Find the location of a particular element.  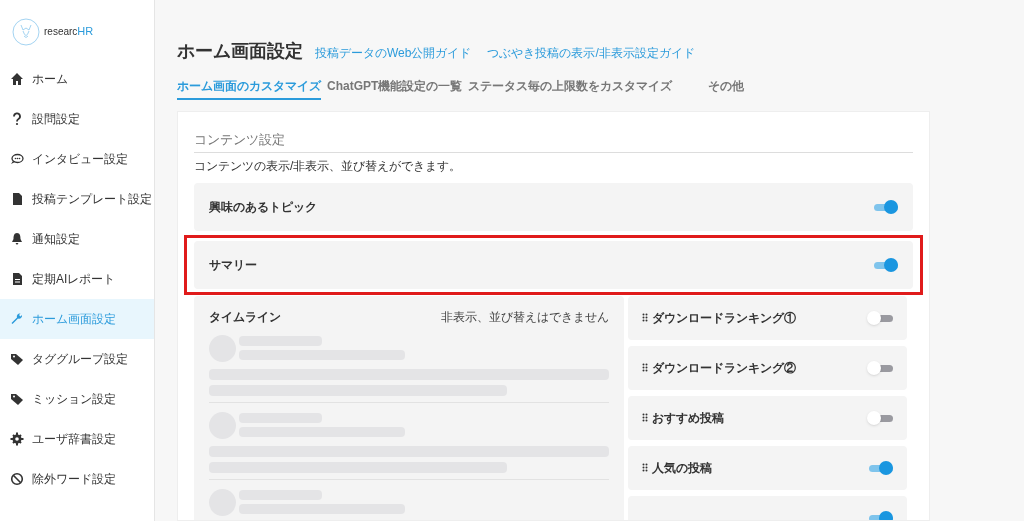

page-title: ホーム画面設定 is located at coordinates (240, 51).